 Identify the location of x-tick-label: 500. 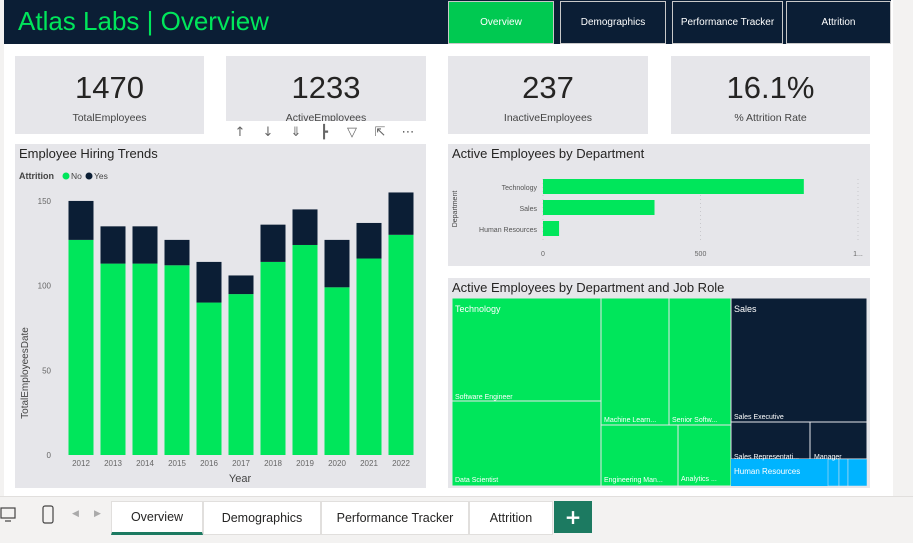
(701, 254).